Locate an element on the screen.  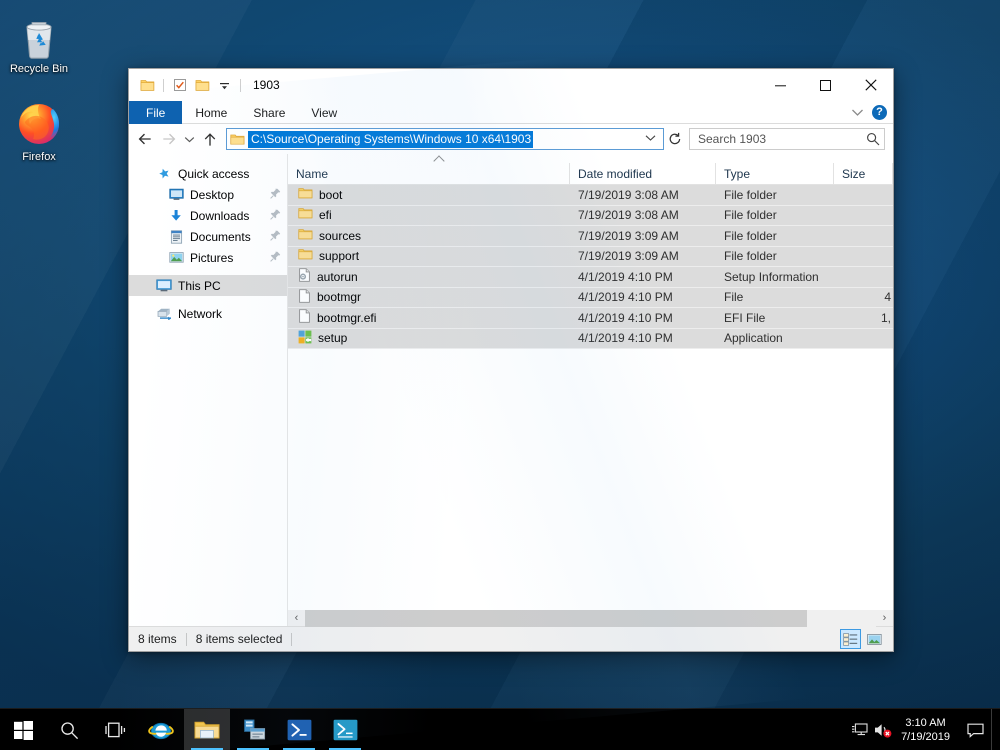
volume-muted-icon is located at coordinates (883, 729).